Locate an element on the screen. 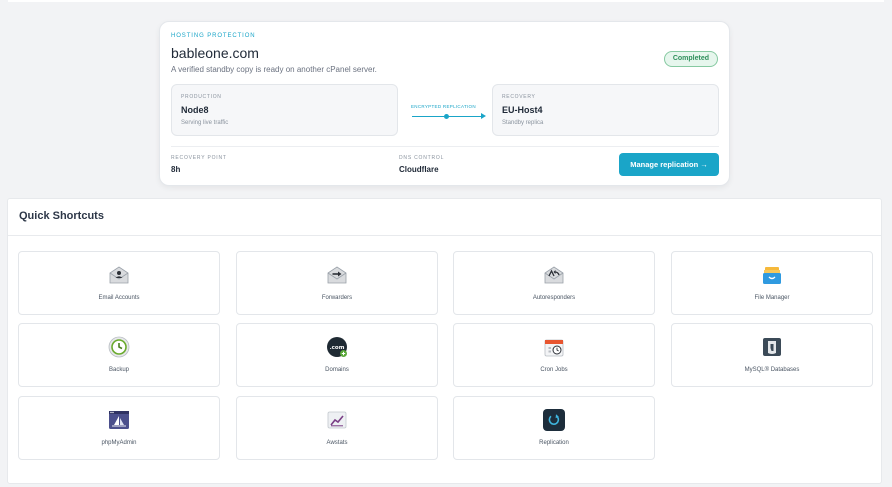 This screenshot has height=487, width=892. shortcut-awstats: Awstats is located at coordinates (337, 428).